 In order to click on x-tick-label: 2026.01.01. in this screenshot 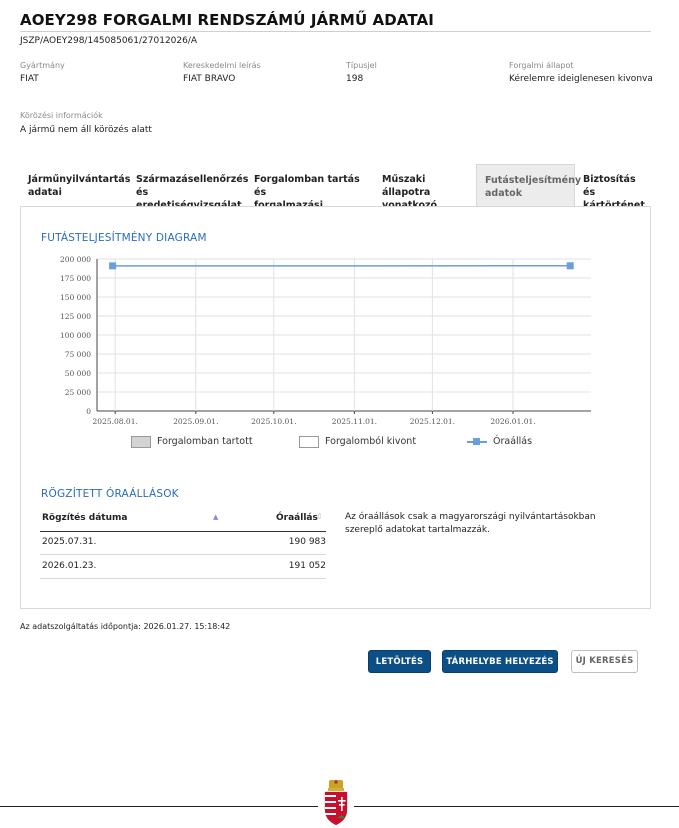, I will do `click(512, 421)`.